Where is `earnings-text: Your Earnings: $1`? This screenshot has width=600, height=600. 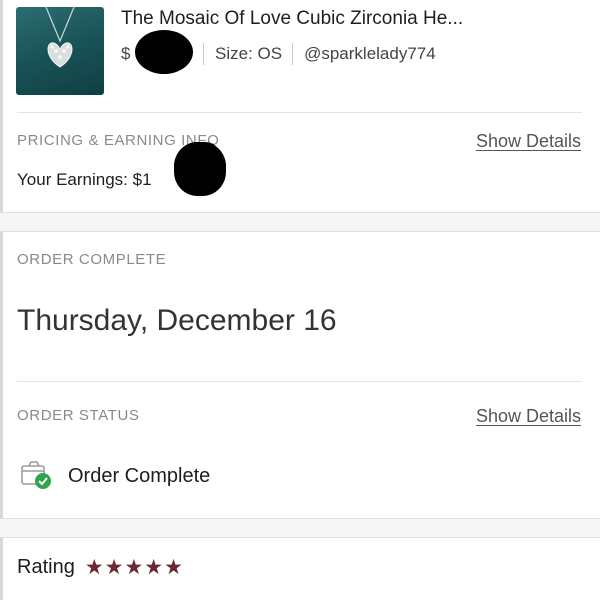 earnings-text: Your Earnings: $1 is located at coordinates (84, 179).